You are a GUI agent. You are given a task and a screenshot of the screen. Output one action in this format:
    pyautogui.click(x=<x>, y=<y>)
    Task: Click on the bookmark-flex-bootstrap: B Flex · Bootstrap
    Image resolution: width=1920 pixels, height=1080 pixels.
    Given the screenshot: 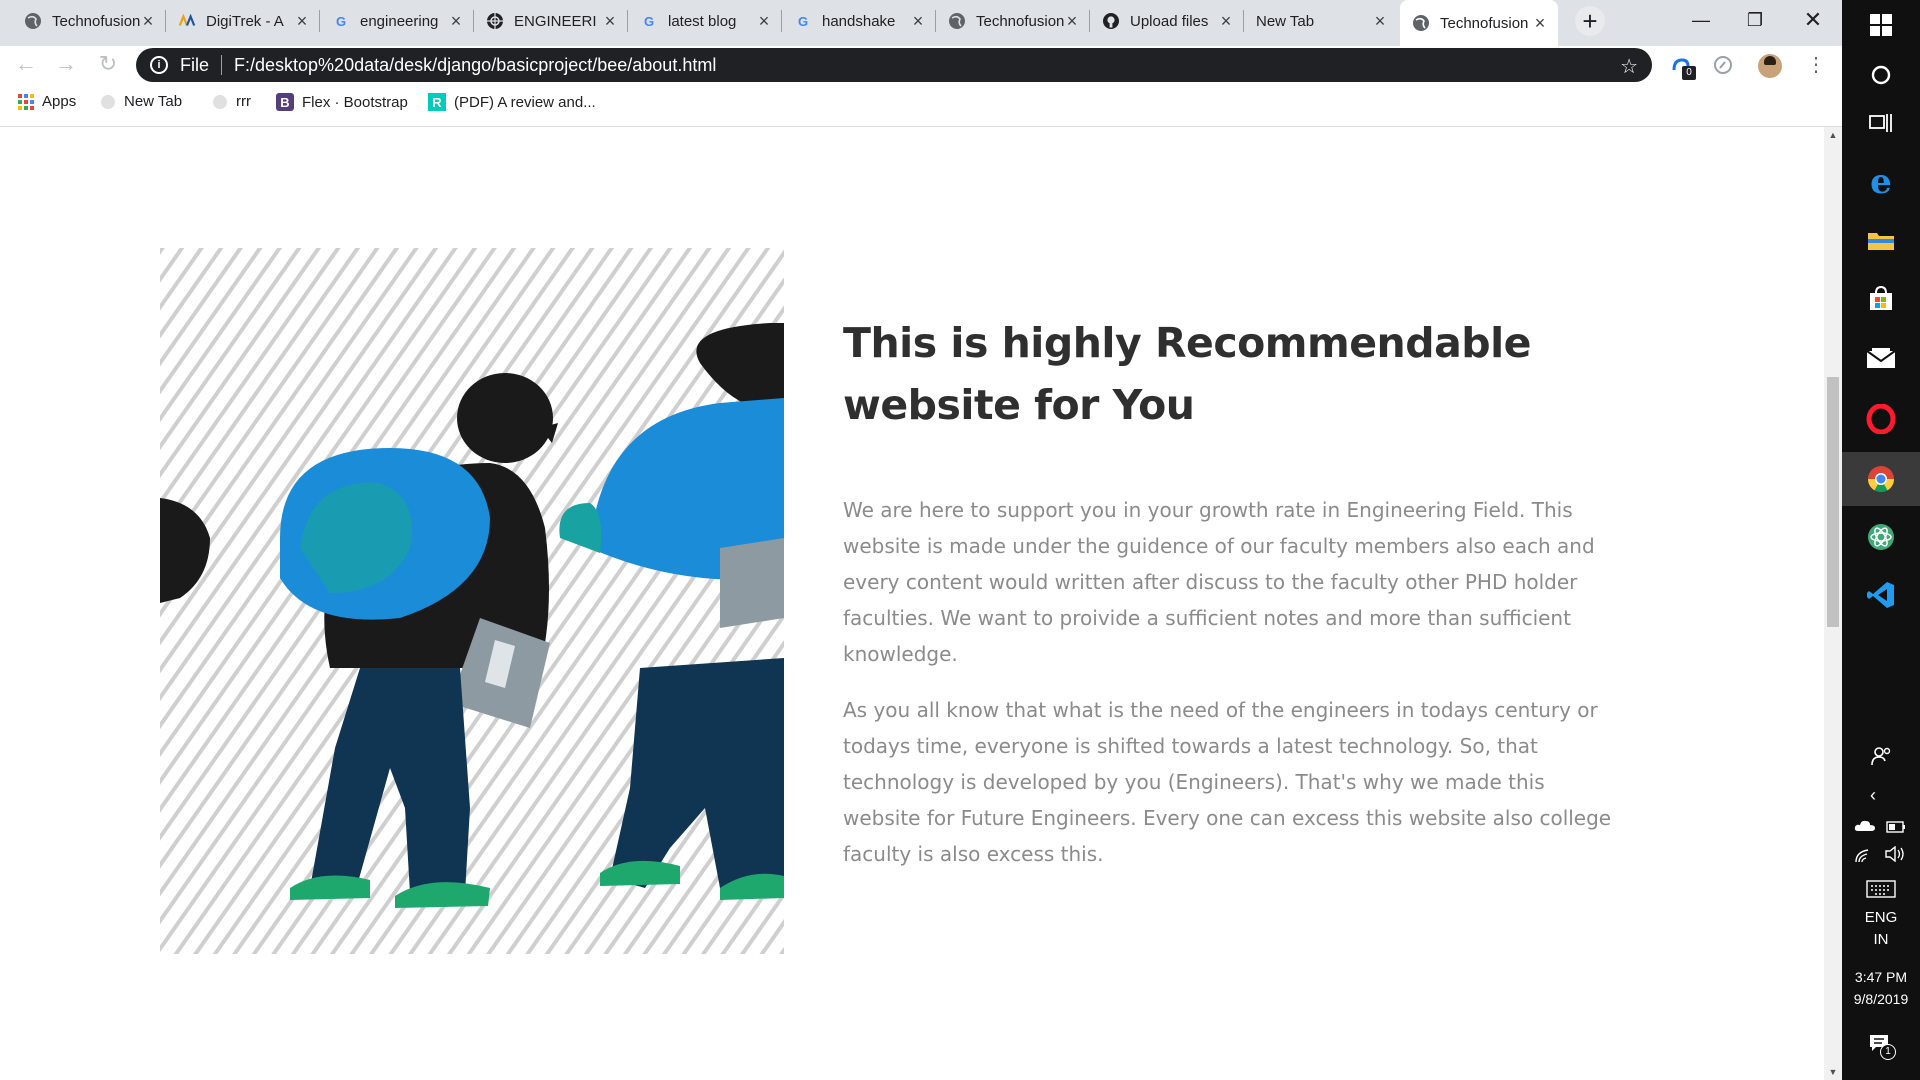 What is the action you would take?
    pyautogui.click(x=342, y=102)
    